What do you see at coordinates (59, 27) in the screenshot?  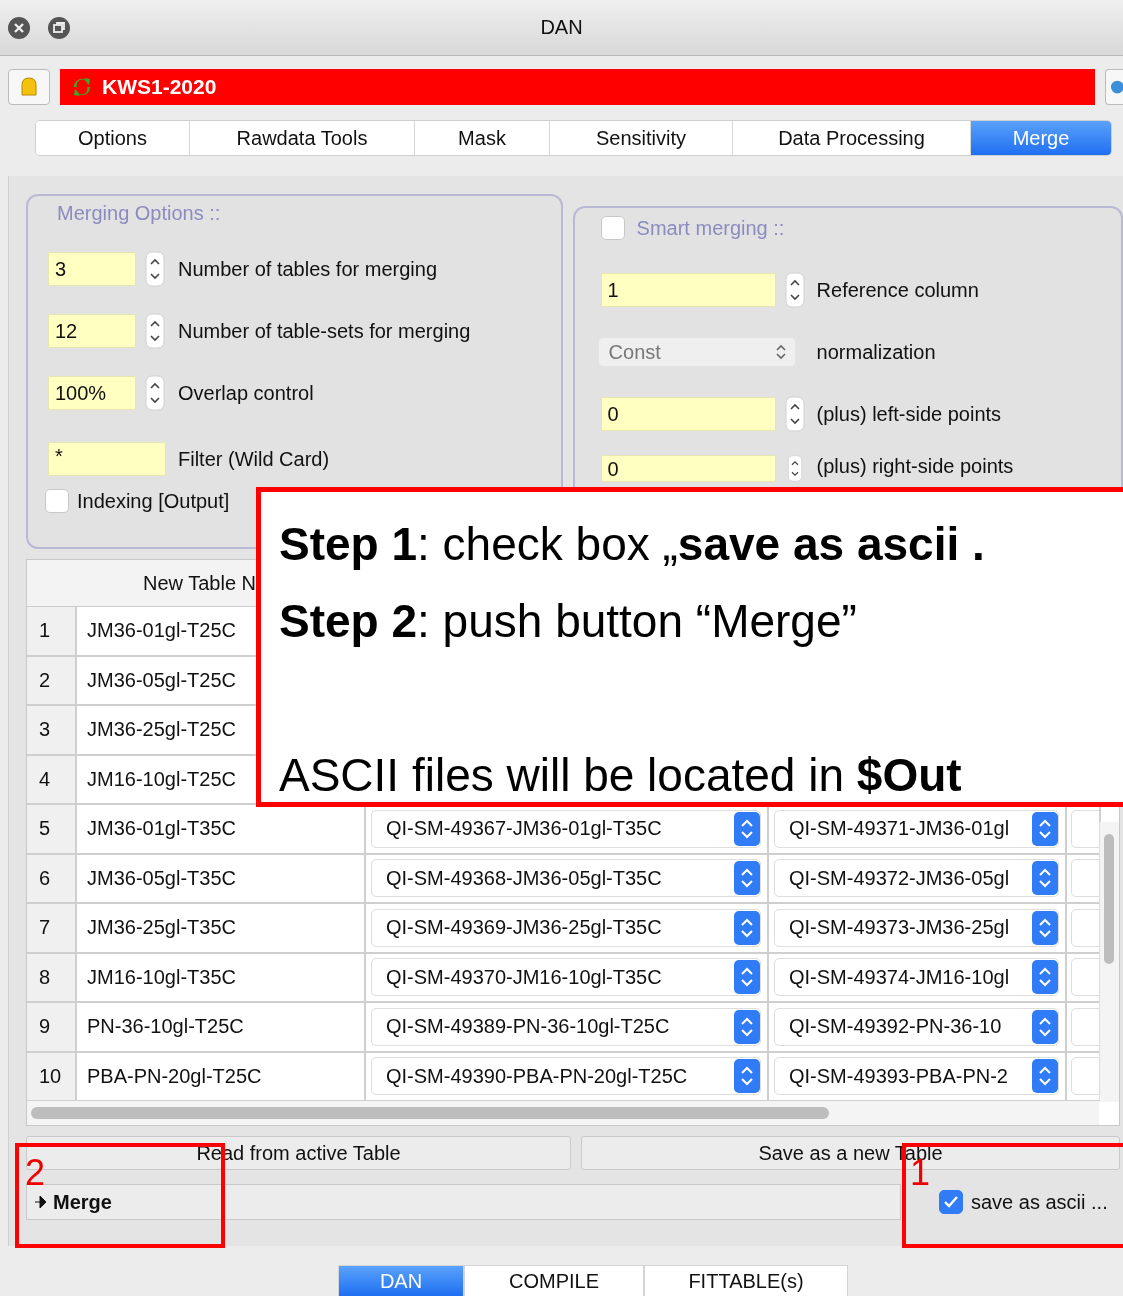 I see `restore-icon` at bounding box center [59, 27].